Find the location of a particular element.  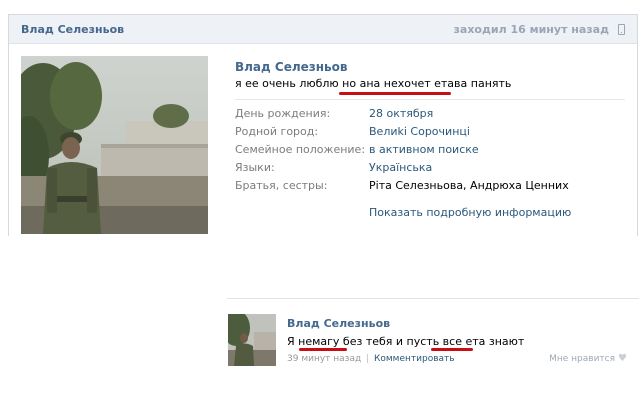

status-underline-mark is located at coordinates (395, 93).